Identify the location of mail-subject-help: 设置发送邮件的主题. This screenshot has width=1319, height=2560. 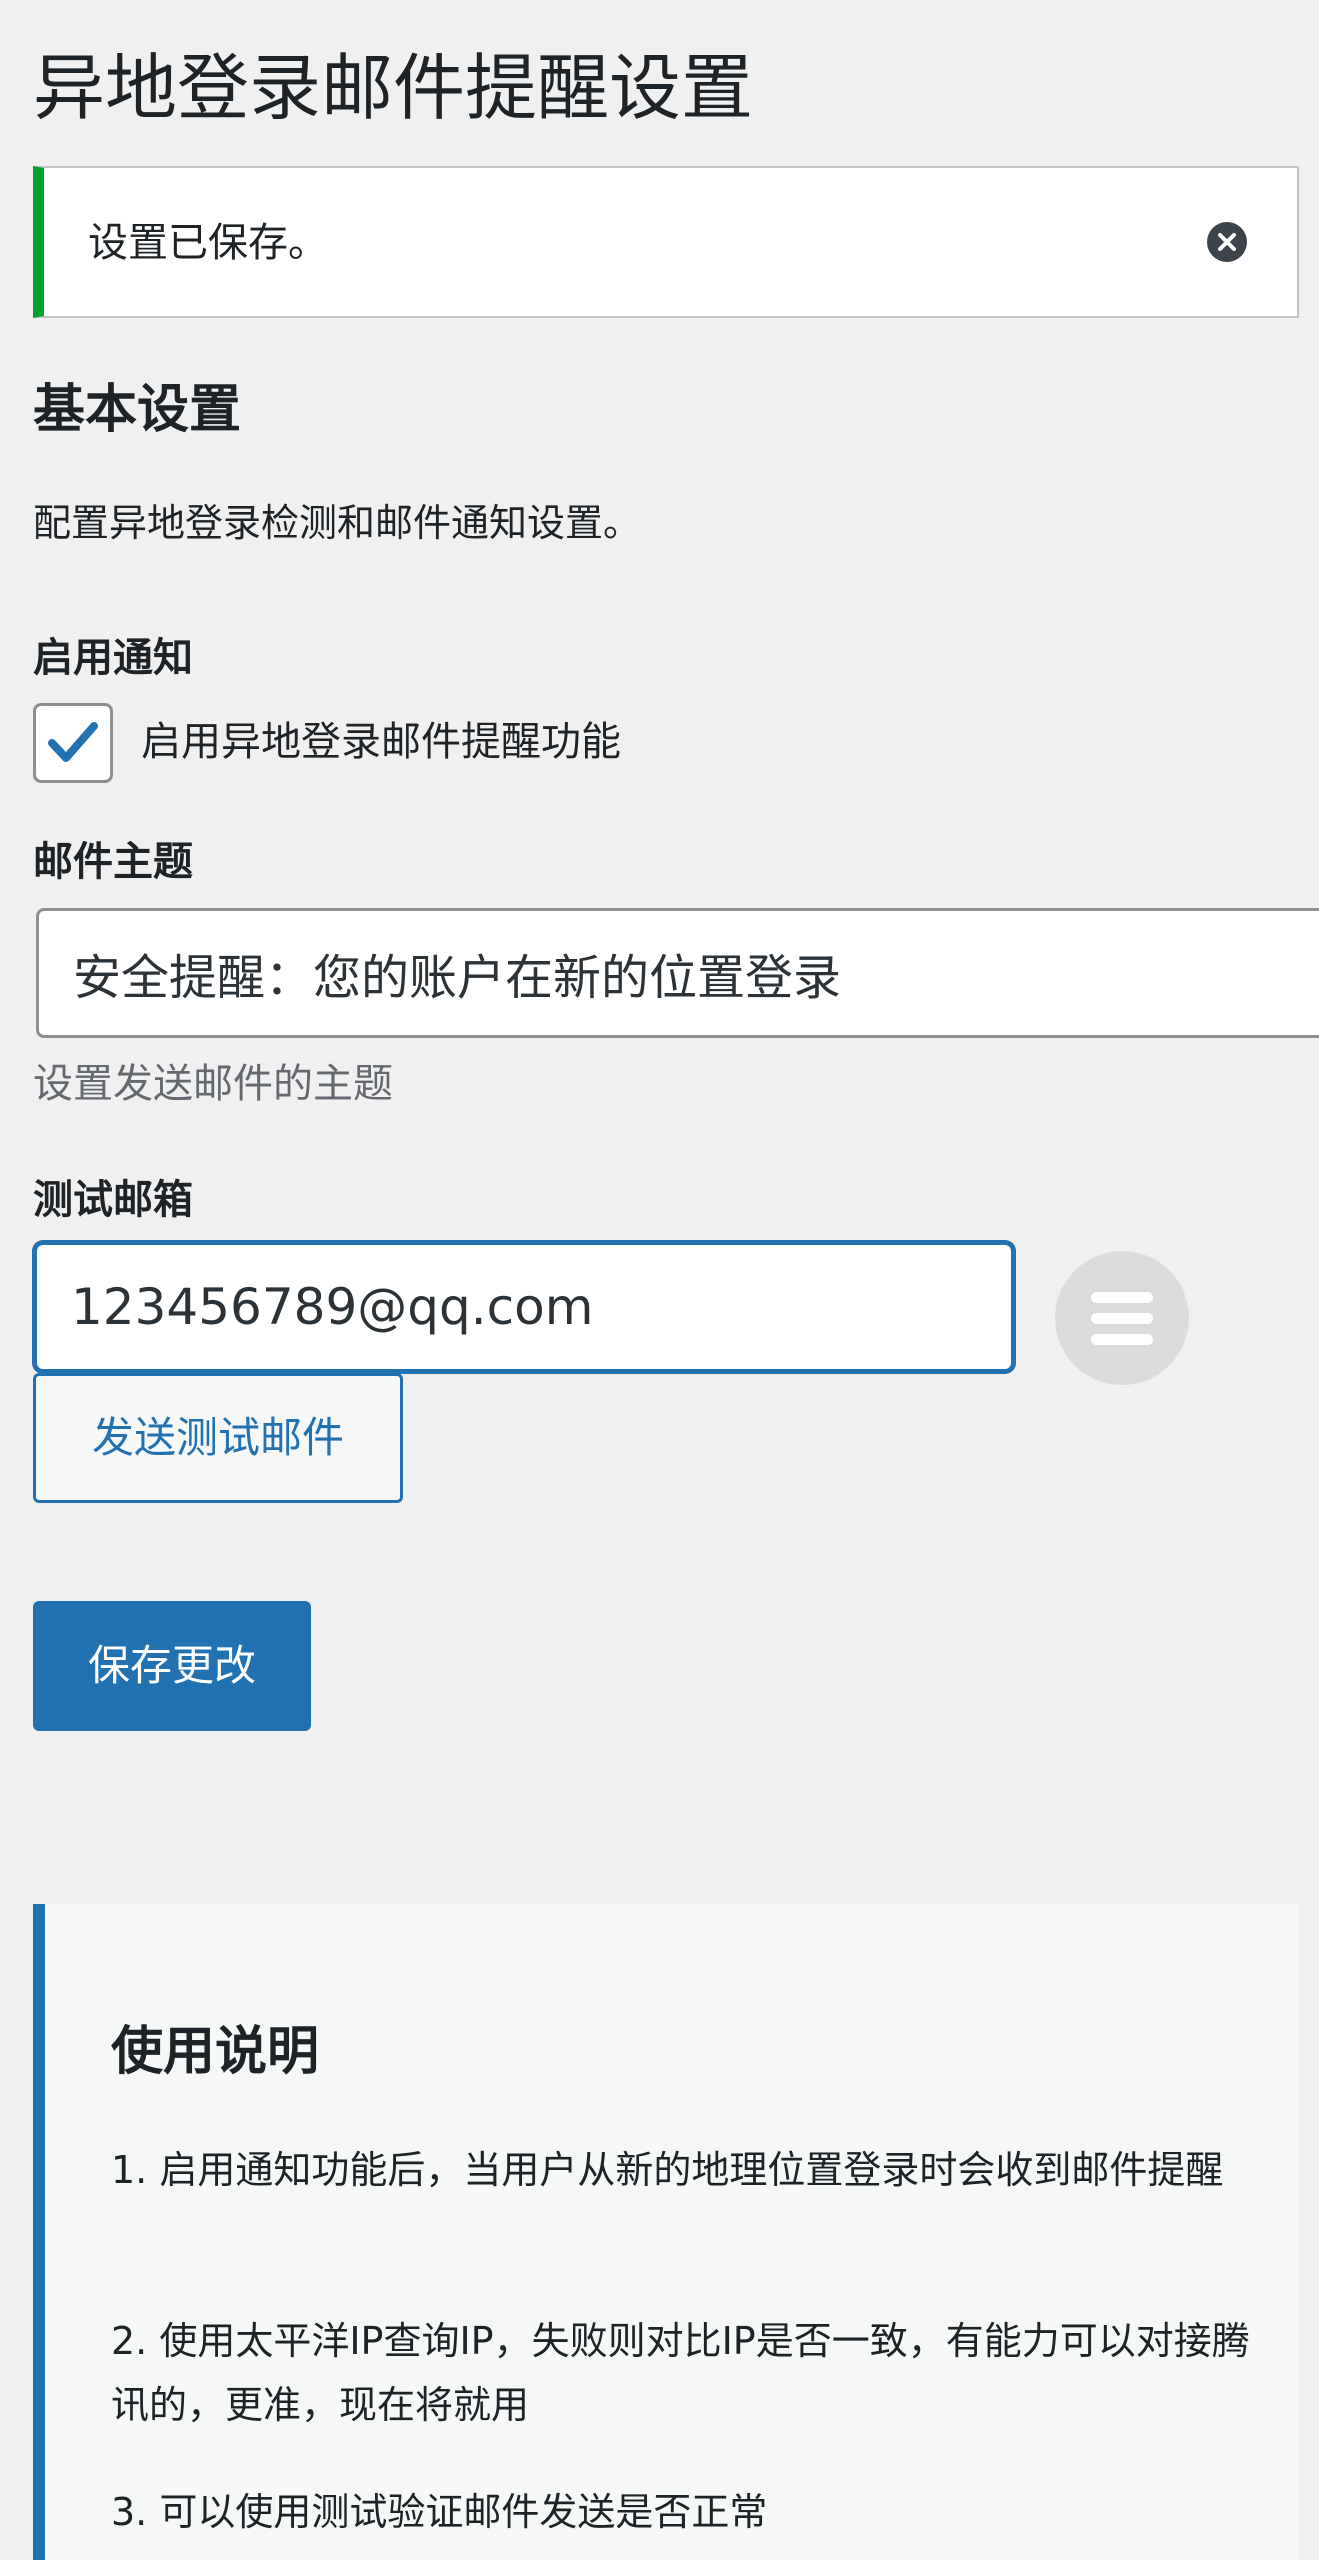
(213, 1084).